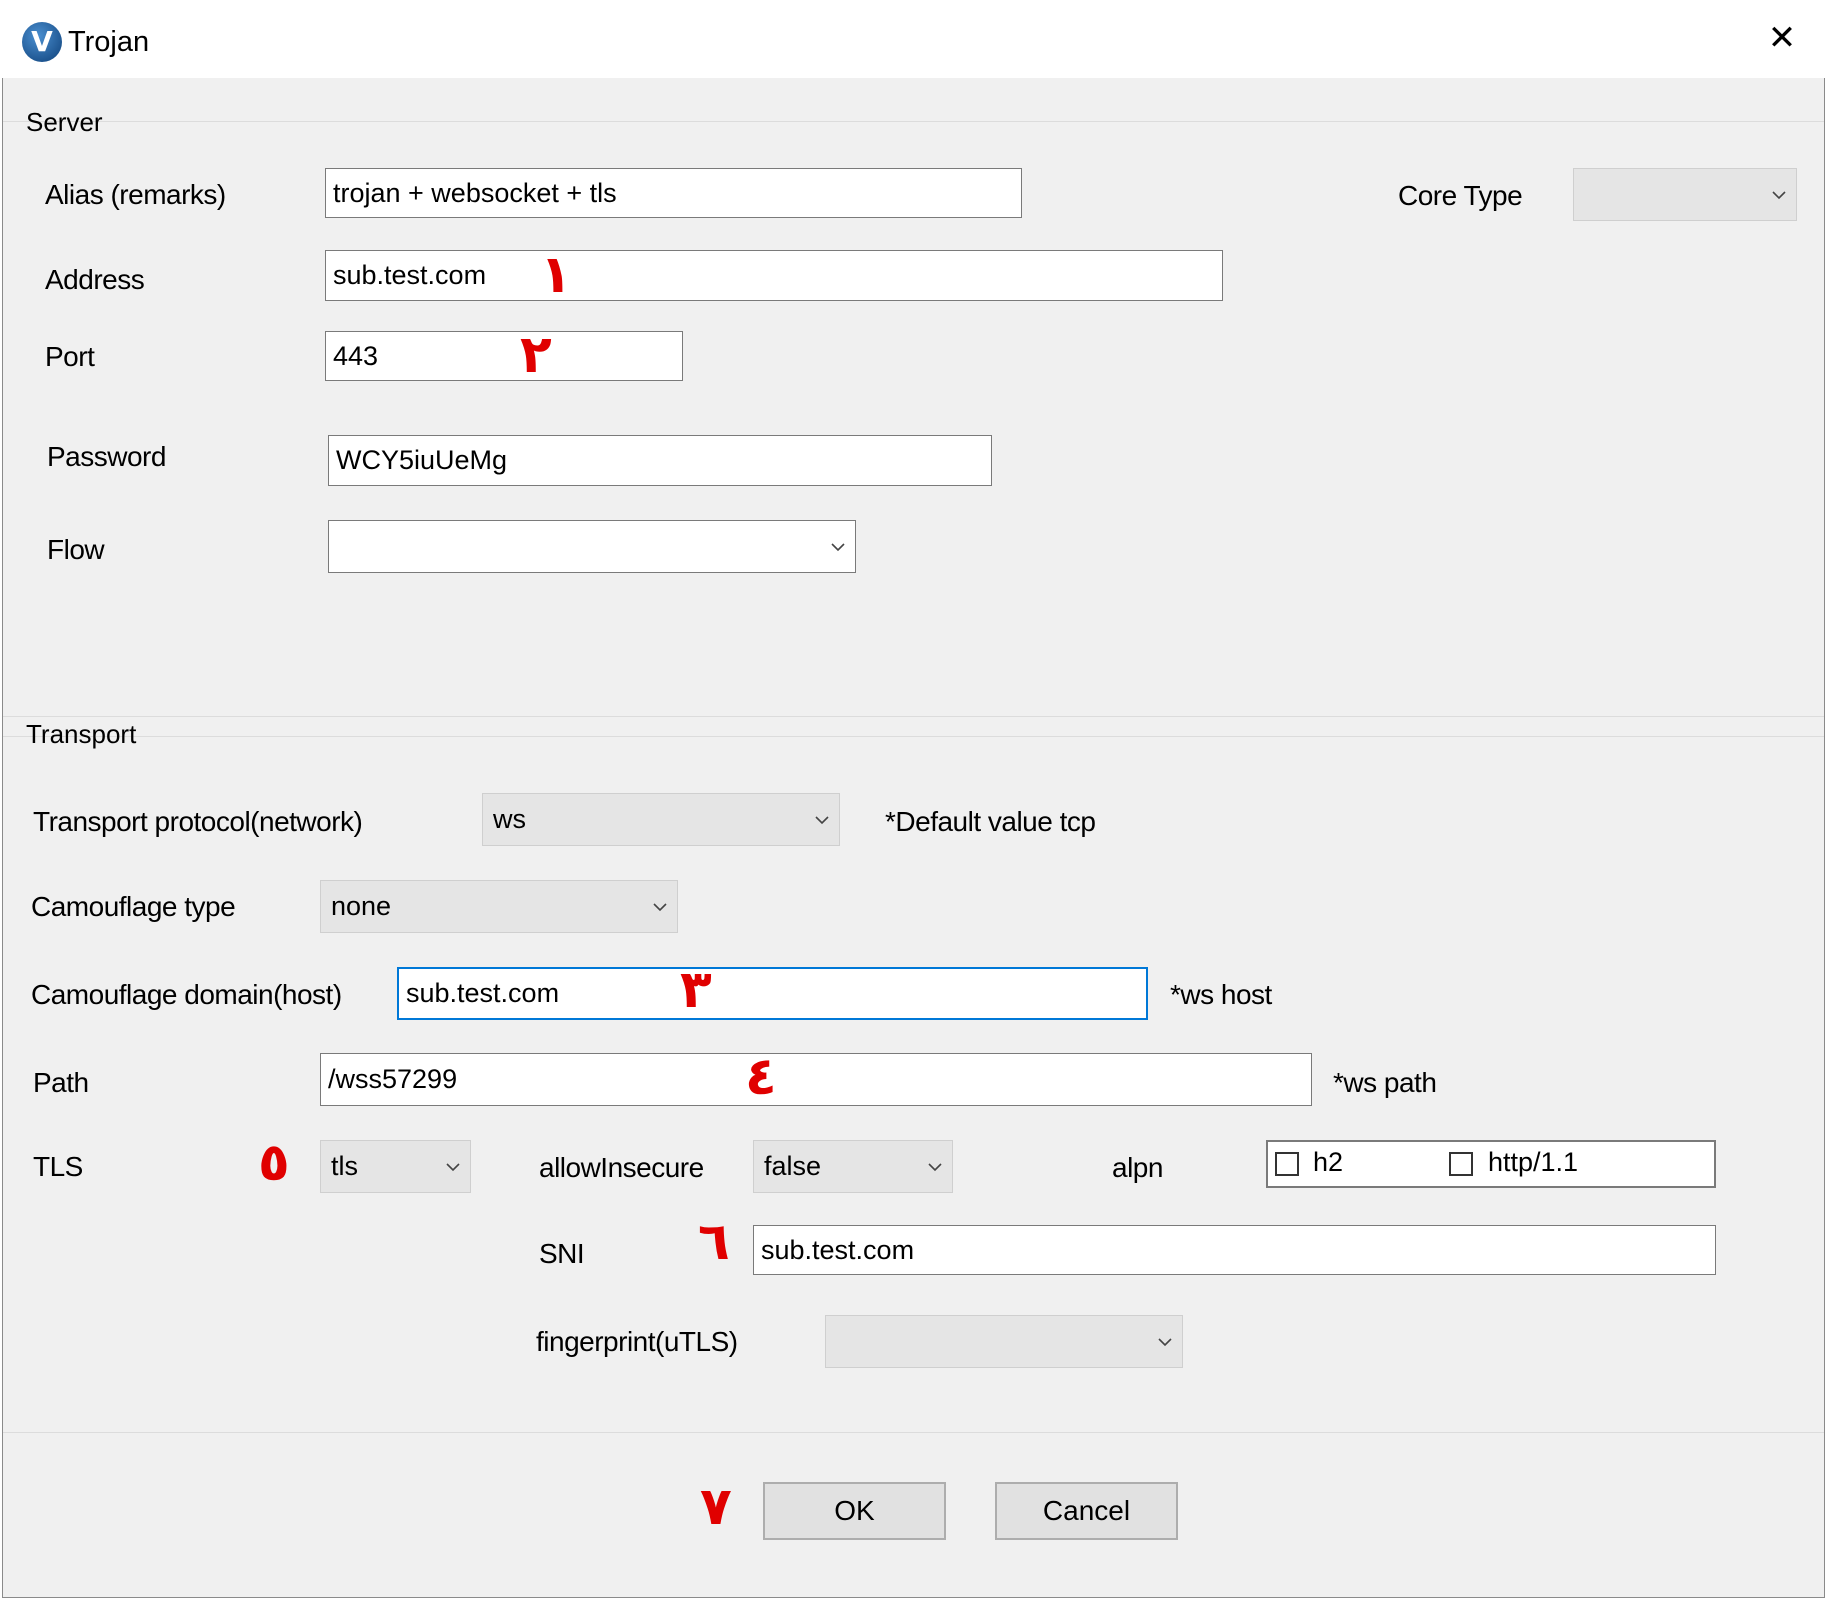 The height and width of the screenshot is (1600, 1827). I want to click on close-icon: ✕, so click(1782, 38).